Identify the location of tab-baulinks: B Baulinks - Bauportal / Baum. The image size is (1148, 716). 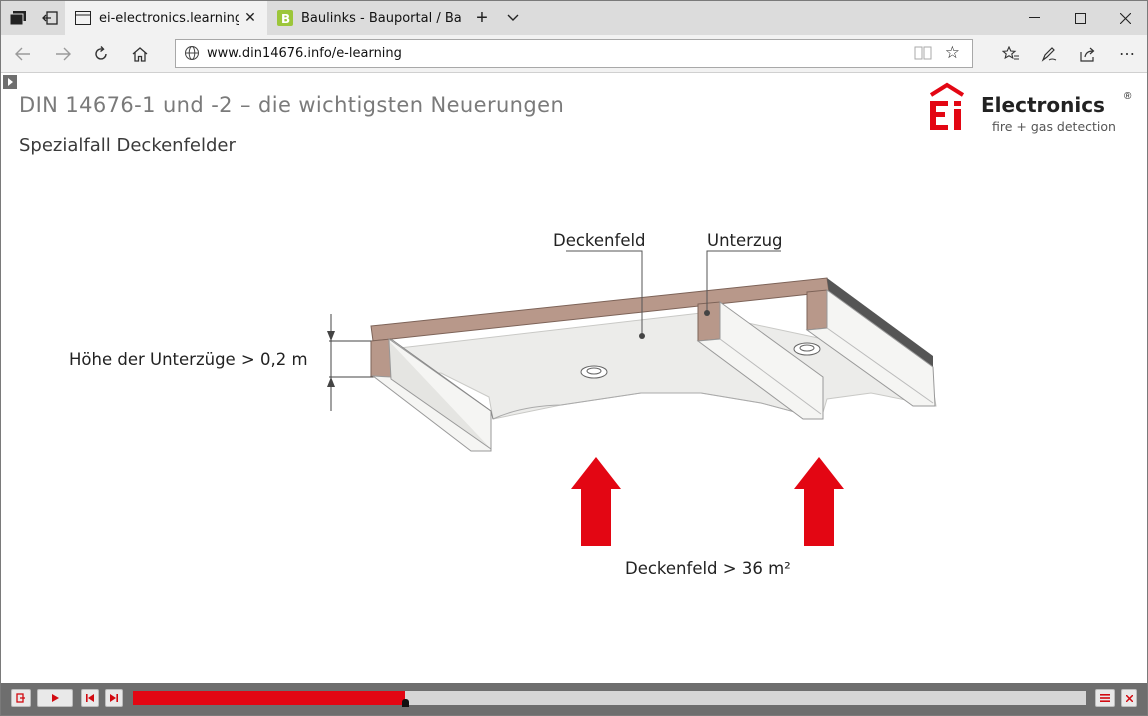
(367, 18).